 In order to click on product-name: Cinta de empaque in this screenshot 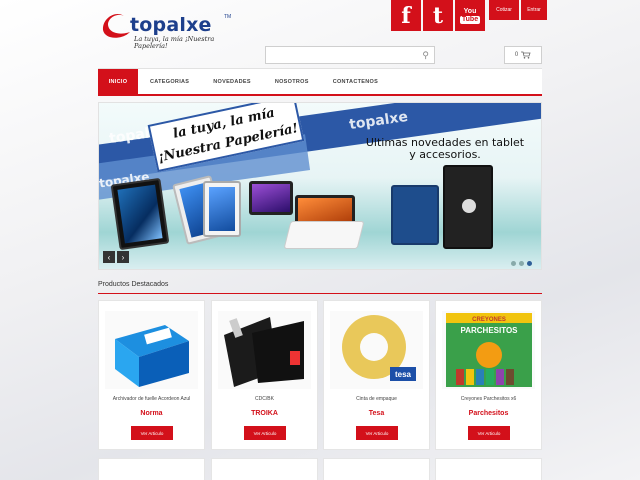, I will do `click(376, 399)`.